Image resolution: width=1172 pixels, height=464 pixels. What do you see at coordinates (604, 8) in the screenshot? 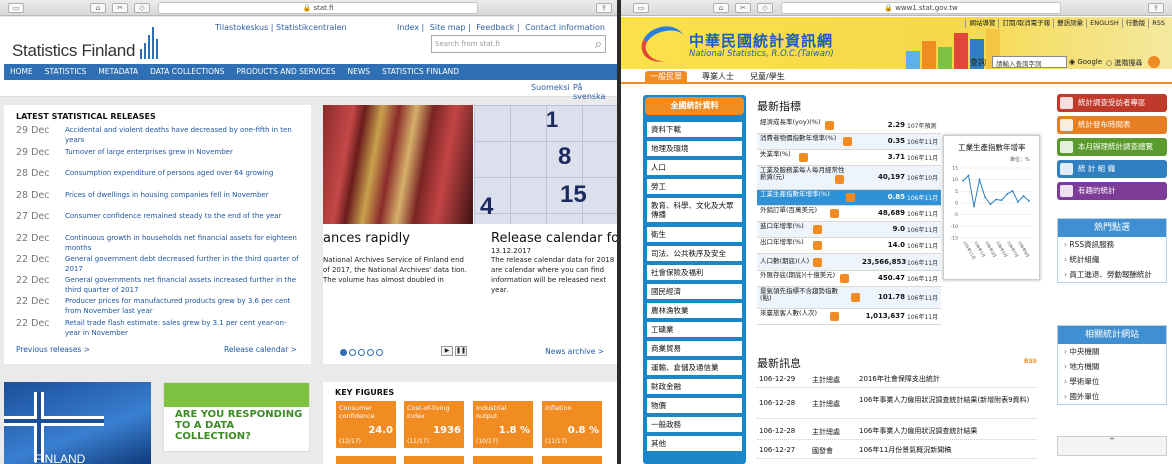
I see `share-icon: ⇪` at bounding box center [604, 8].